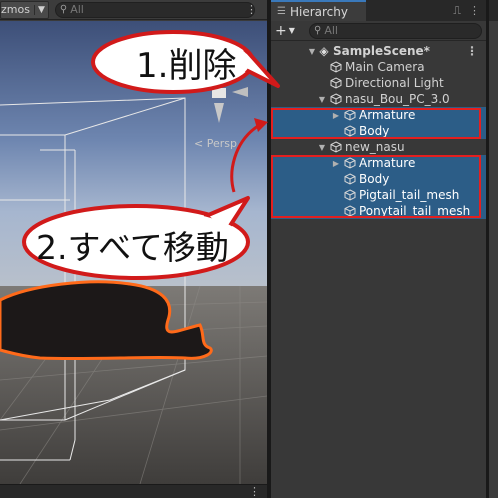  What do you see at coordinates (385, 67) in the screenshot?
I see `hierarchy-item-label: Main Camera` at bounding box center [385, 67].